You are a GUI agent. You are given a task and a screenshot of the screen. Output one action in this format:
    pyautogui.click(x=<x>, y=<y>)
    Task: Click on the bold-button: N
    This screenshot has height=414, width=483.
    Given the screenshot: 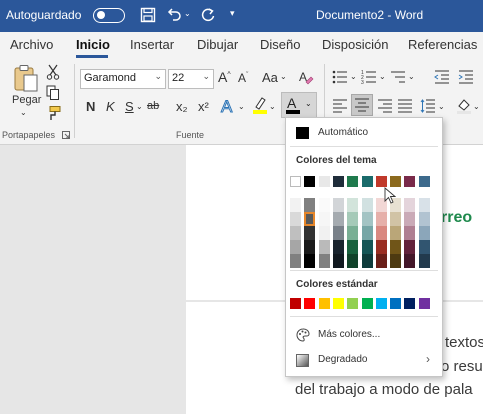 What is the action you would take?
    pyautogui.click(x=90, y=106)
    